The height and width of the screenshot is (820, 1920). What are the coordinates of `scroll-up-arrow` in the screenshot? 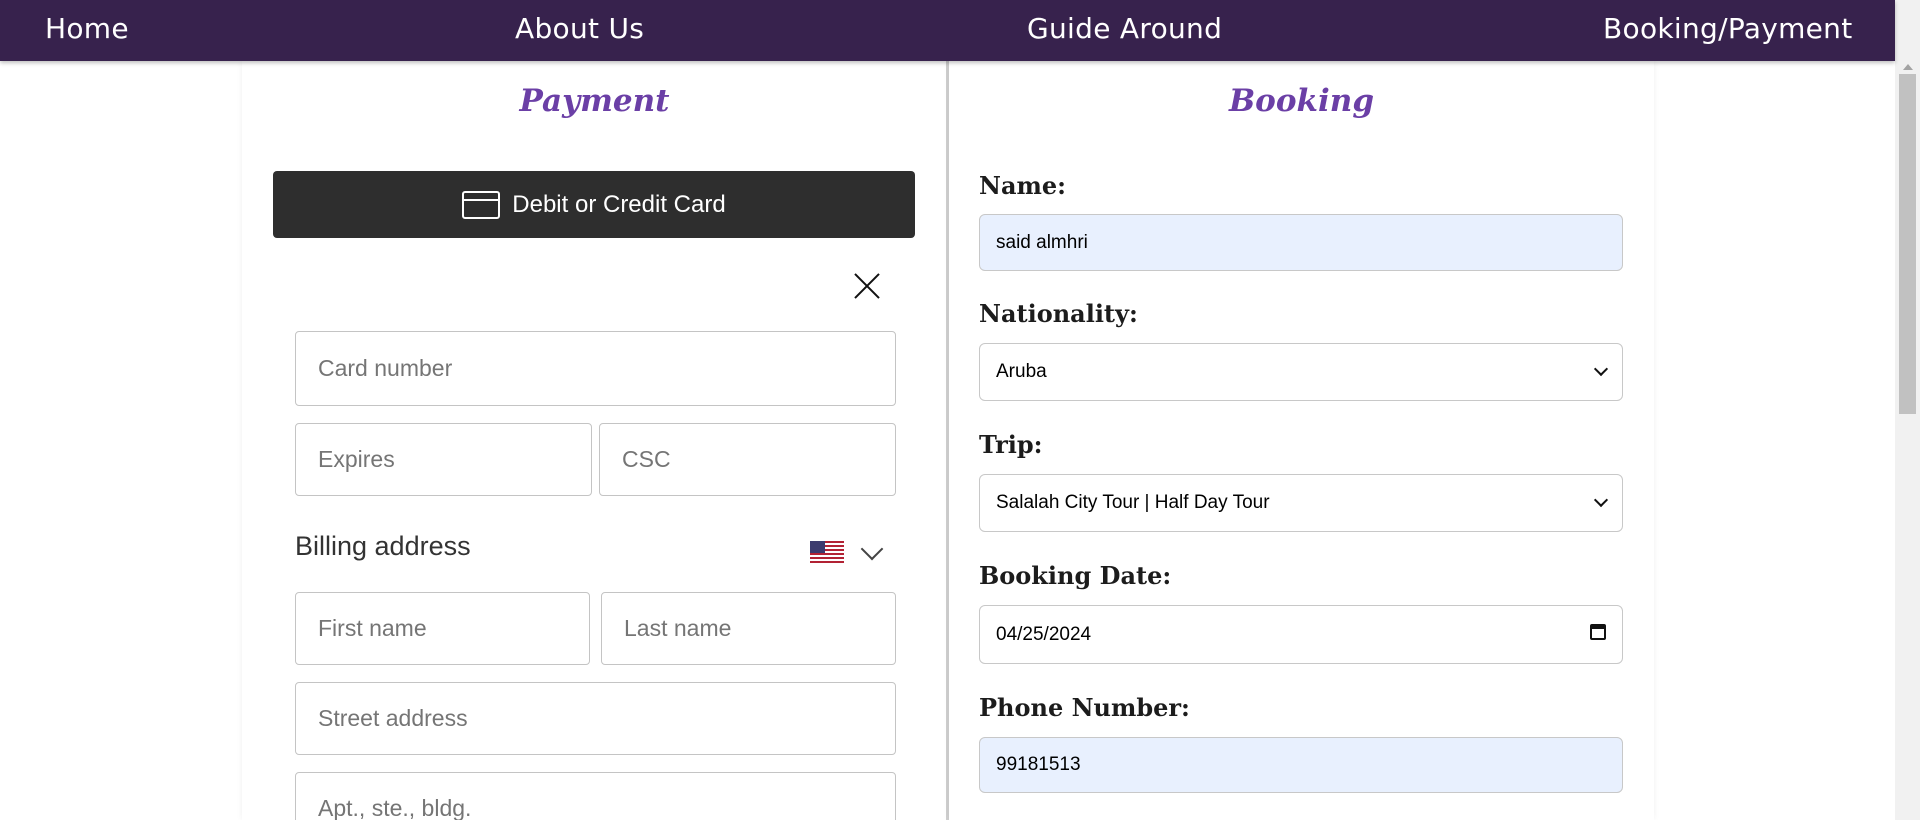 It's located at (1907, 35).